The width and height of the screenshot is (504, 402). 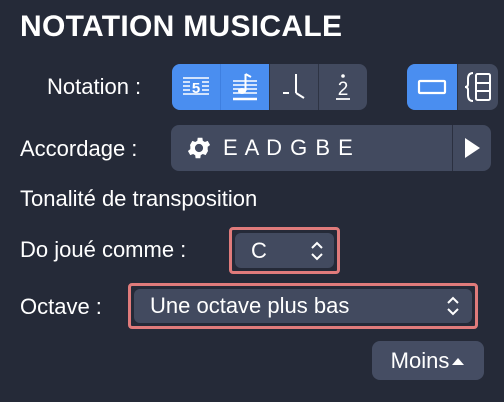 I want to click on tab-note-icon, so click(x=245, y=87).